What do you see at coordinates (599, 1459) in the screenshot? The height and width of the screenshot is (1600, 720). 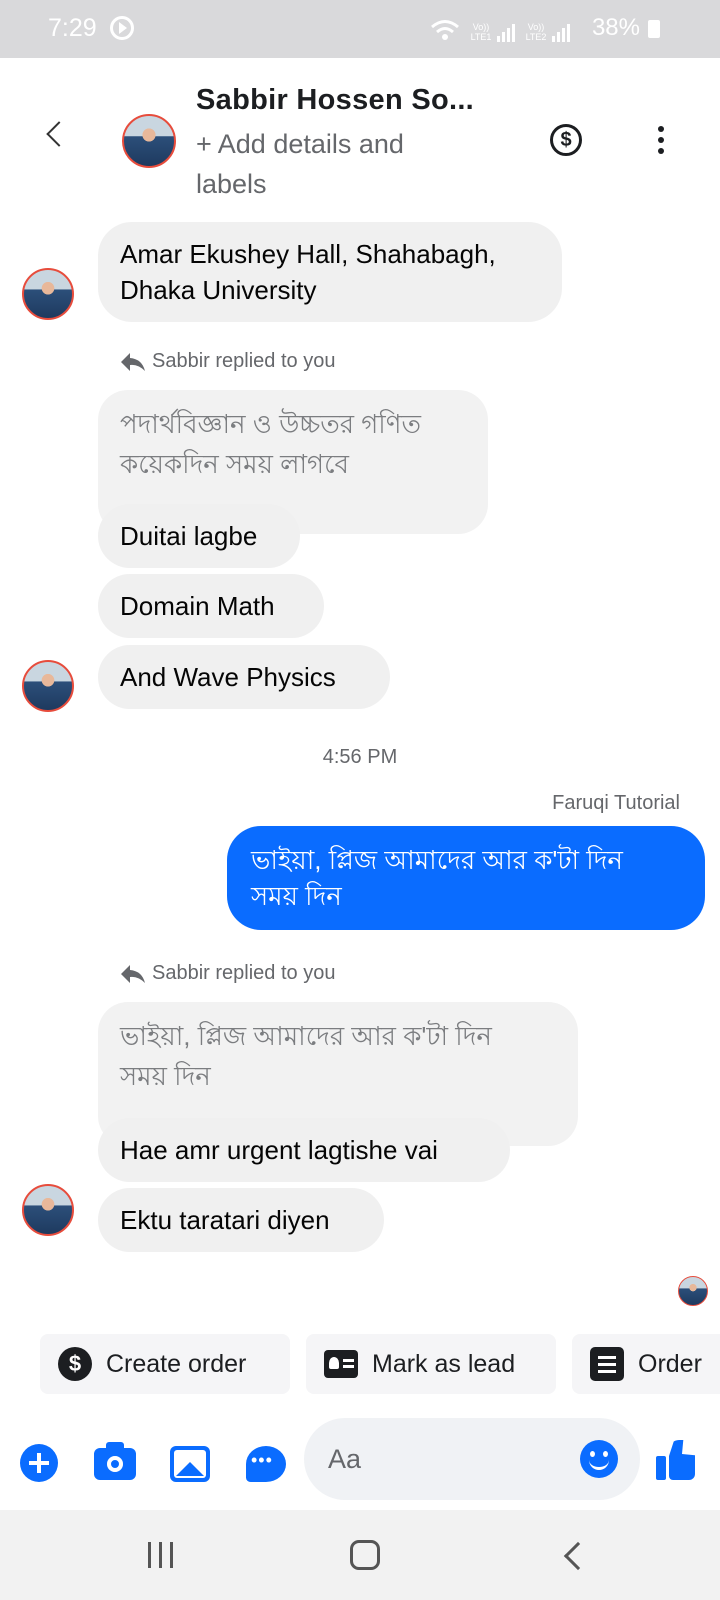 I see `emoji-icon` at bounding box center [599, 1459].